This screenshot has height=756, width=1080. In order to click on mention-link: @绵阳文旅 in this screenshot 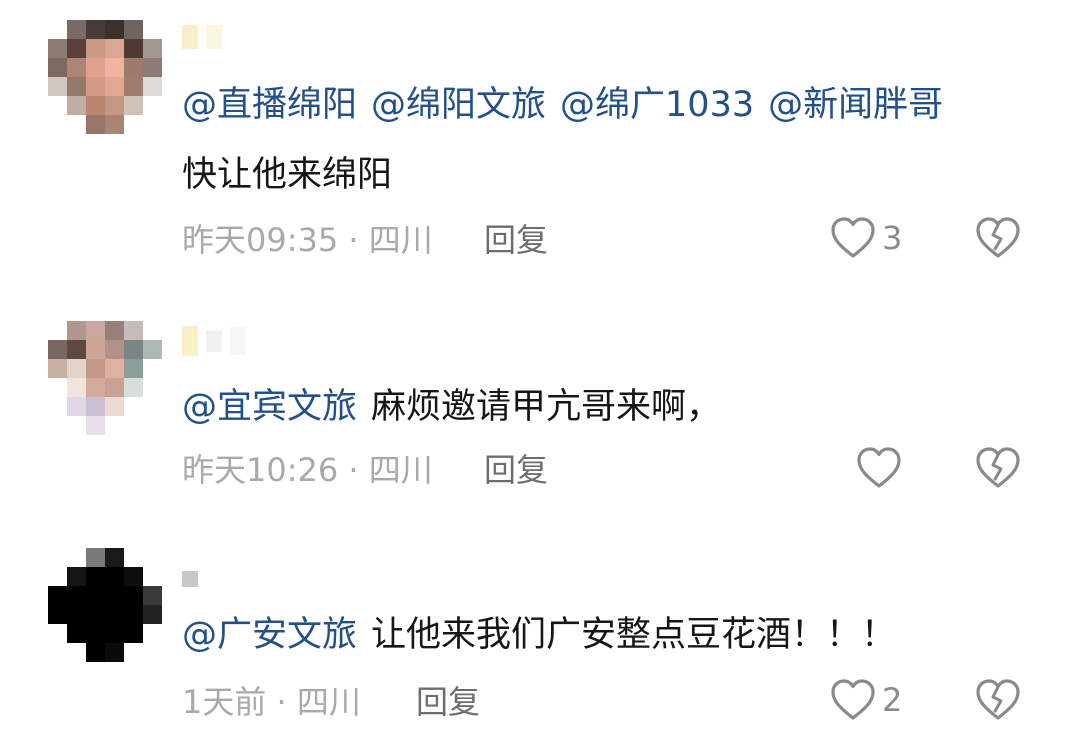, I will do `click(458, 105)`.